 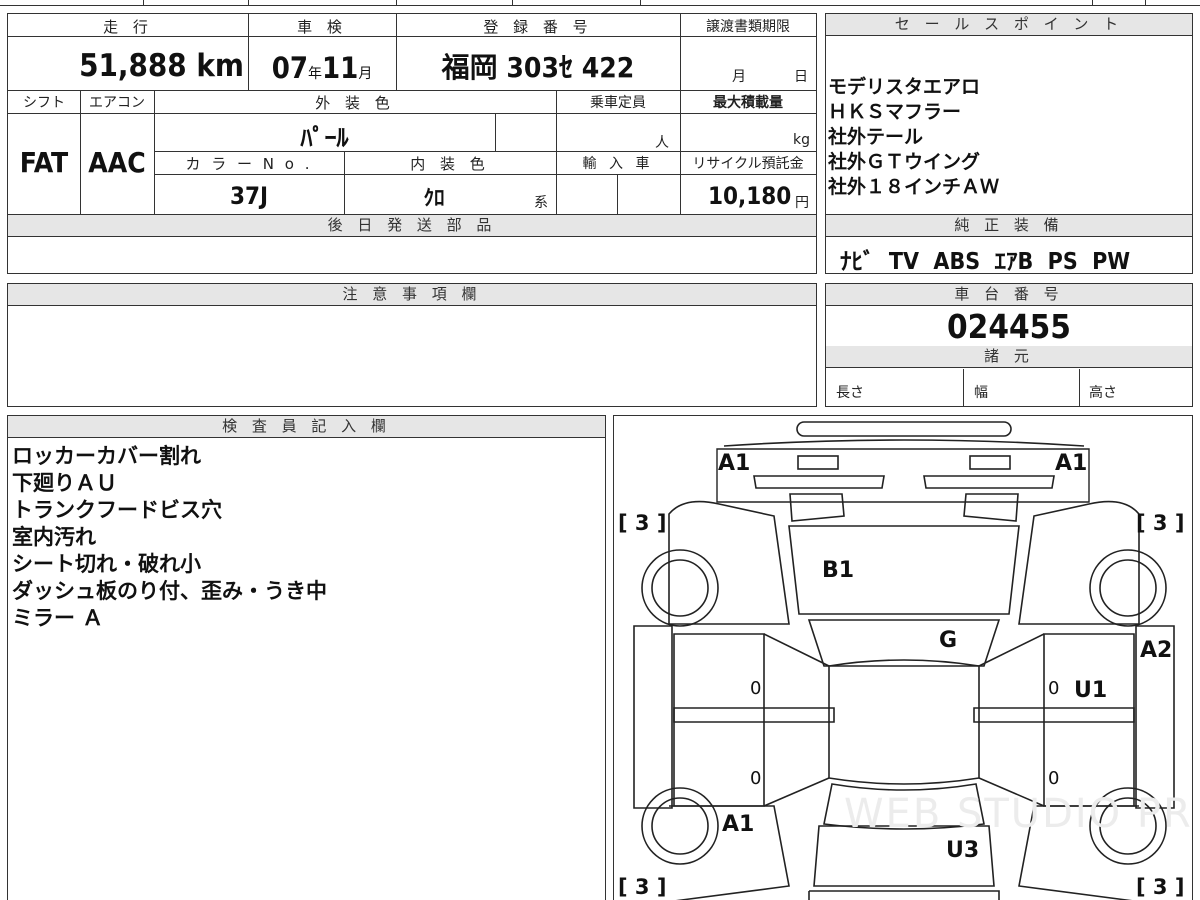 What do you see at coordinates (618, 103) in the screenshot?
I see `capacity-label: 乗車定員` at bounding box center [618, 103].